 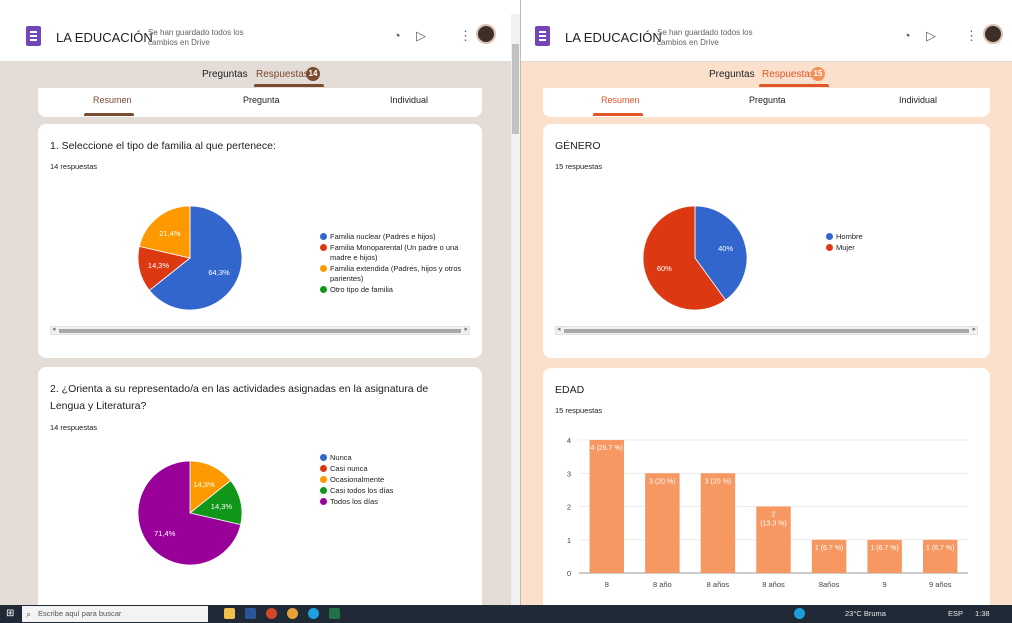 What do you see at coordinates (395, 469) in the screenshot?
I see `legend-item: Casi nunca` at bounding box center [395, 469].